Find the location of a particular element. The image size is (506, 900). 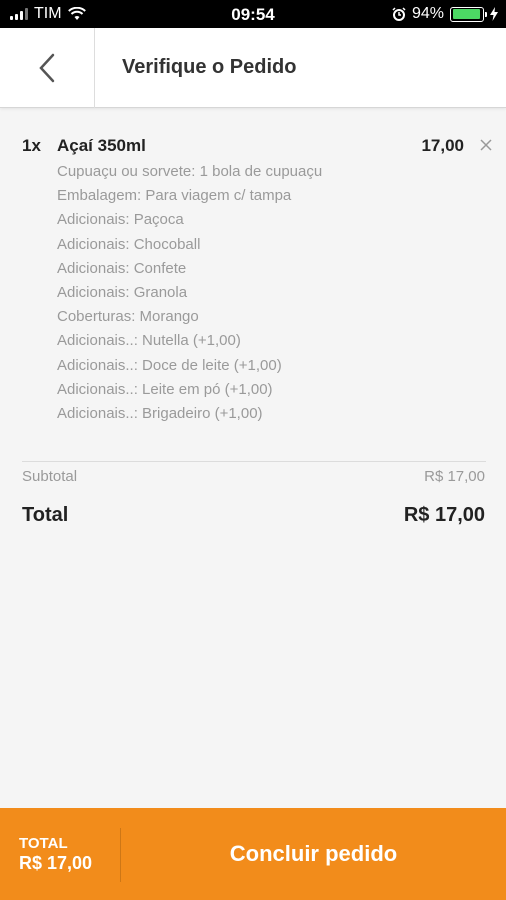

checkout-bar: TOTAL R$ 17,00 Concluir pedido is located at coordinates (253, 854).